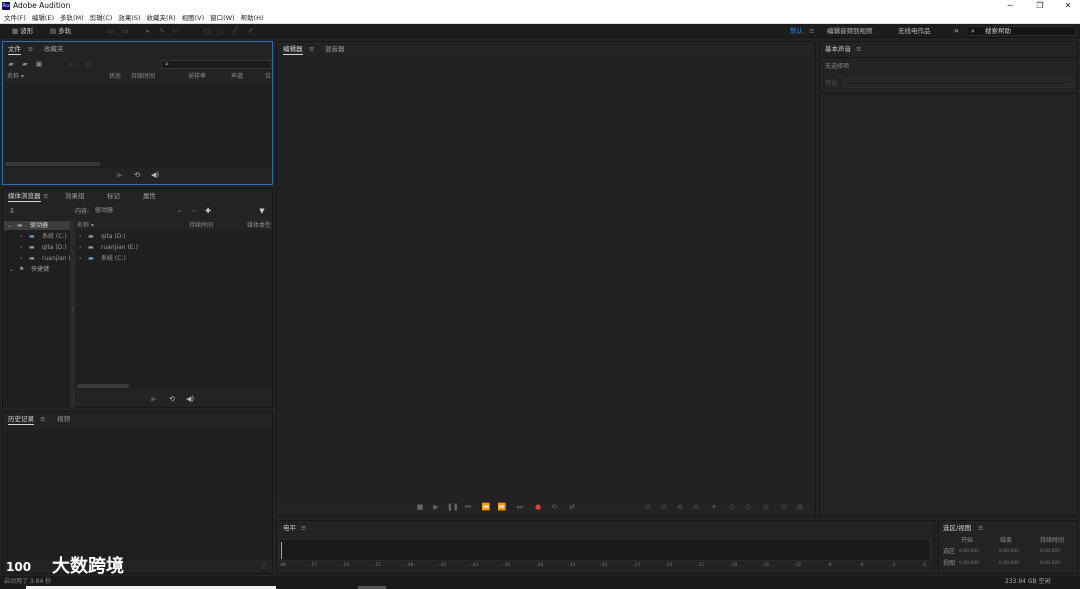 This screenshot has width=1080, height=589. Describe the element at coordinates (37, 269) in the screenshot. I see `tree-item-shortcuts: ⌄ ⚑ 快捷键` at that location.